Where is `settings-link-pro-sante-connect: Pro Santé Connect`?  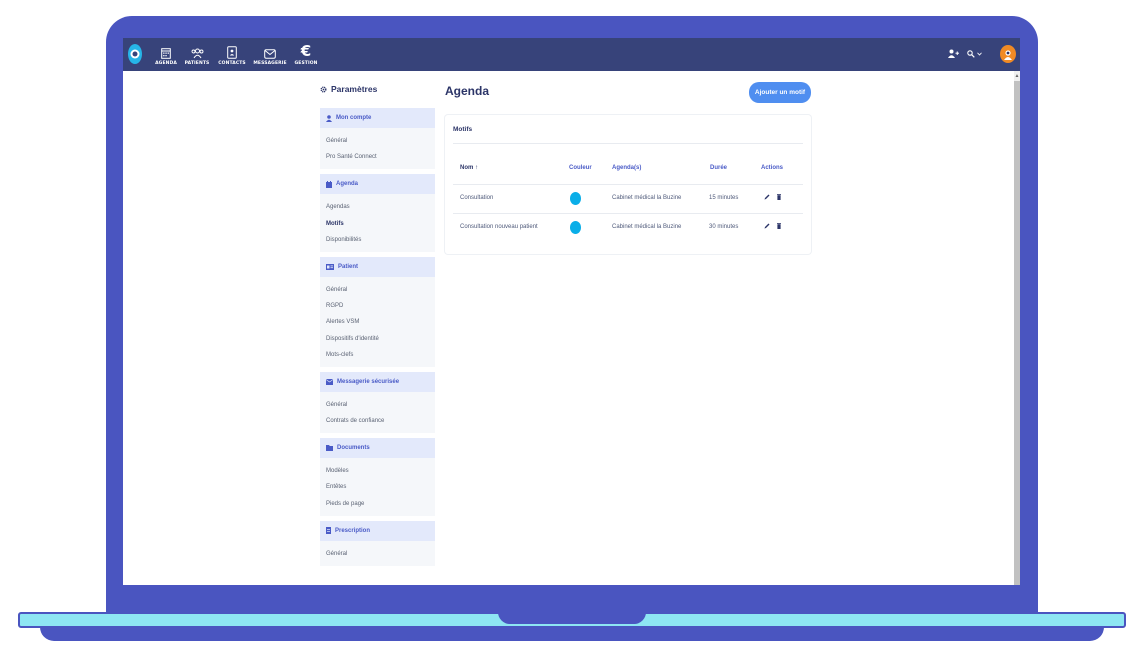
settings-link-pro-sante-connect: Pro Santé Connect is located at coordinates (380, 157).